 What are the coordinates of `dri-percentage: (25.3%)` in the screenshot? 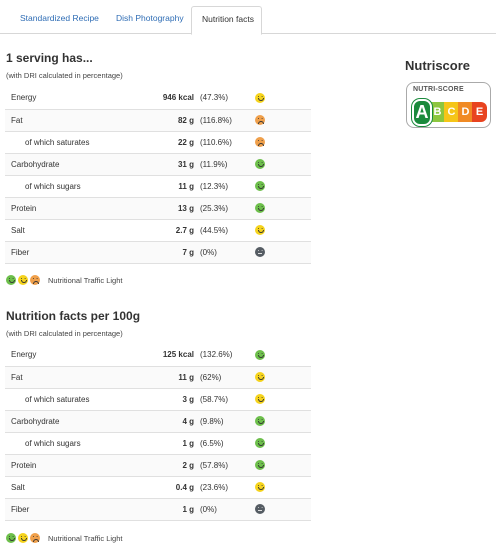 It's located at (227, 208).